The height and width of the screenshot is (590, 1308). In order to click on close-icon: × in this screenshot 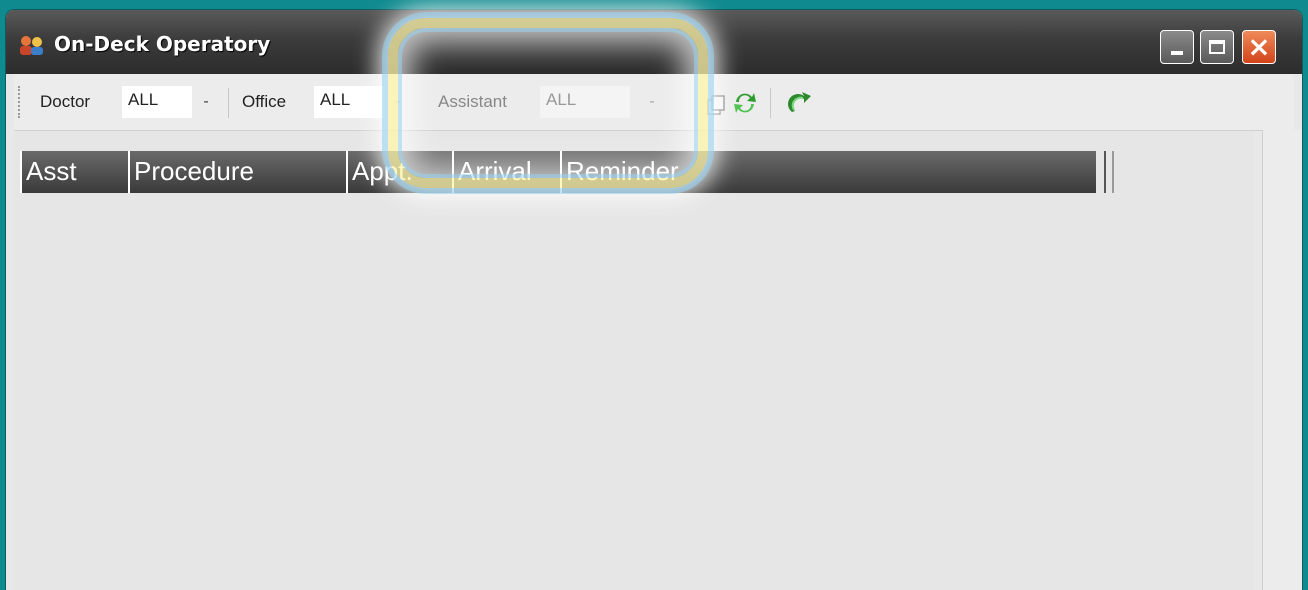, I will do `click(1259, 46)`.